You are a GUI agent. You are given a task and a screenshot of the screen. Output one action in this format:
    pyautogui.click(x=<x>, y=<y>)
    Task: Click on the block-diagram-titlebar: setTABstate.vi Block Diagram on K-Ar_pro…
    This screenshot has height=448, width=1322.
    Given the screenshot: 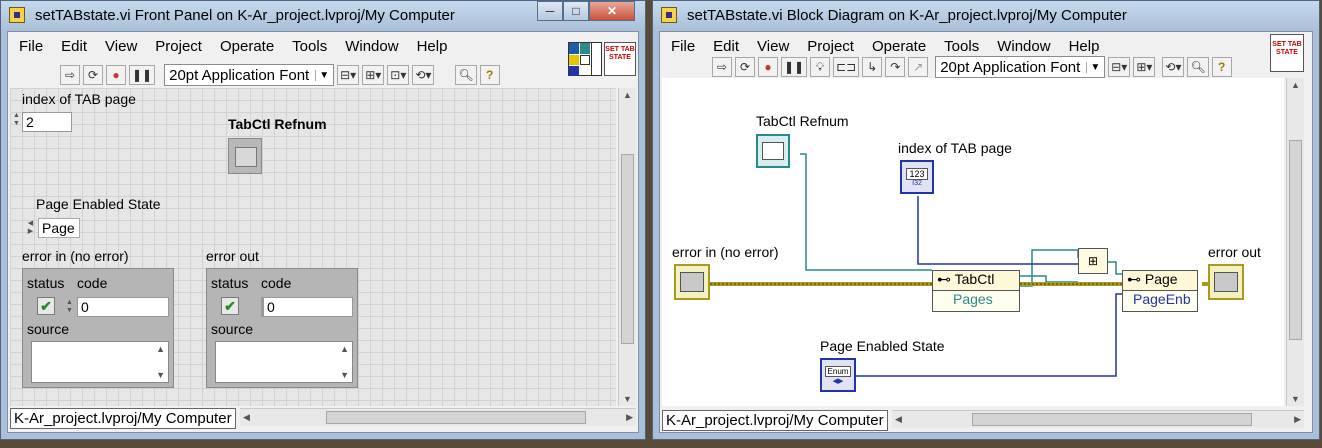 What is the action you would take?
    pyautogui.click(x=986, y=16)
    